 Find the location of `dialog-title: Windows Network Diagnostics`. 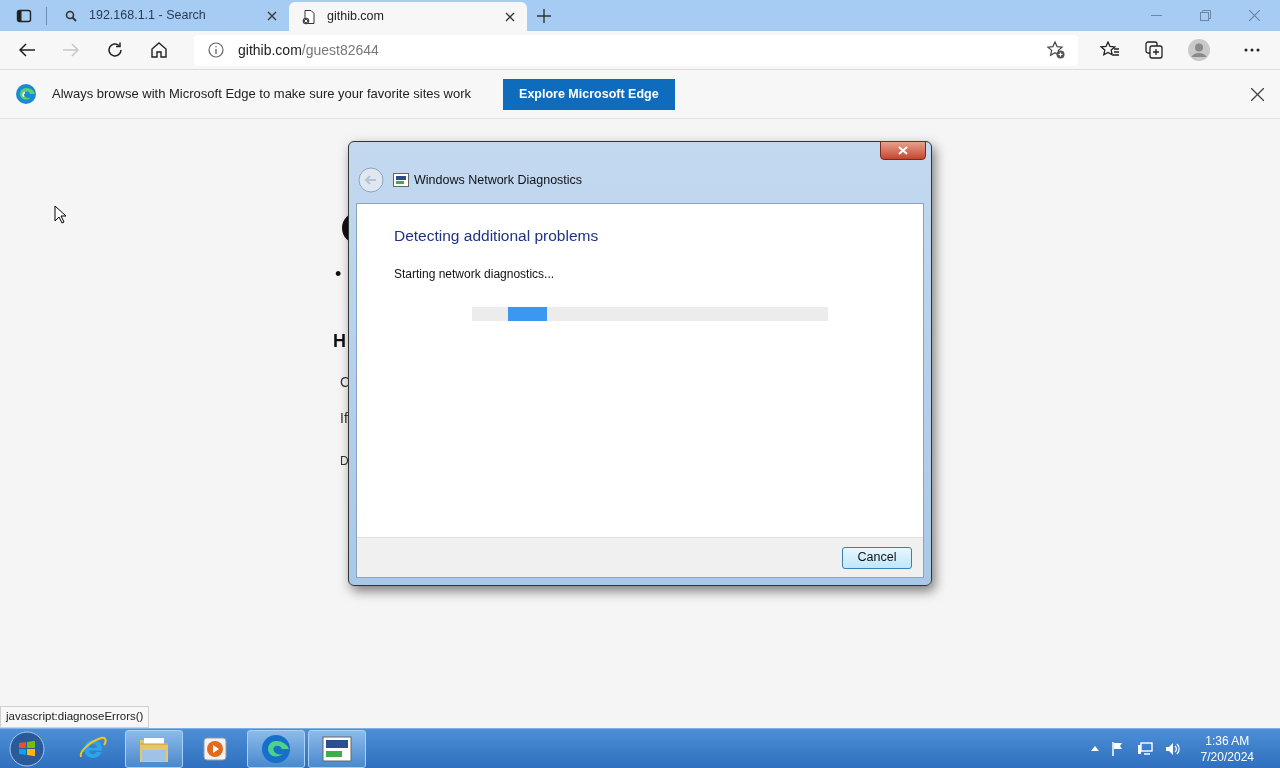

dialog-title: Windows Network Diagnostics is located at coordinates (498, 180).